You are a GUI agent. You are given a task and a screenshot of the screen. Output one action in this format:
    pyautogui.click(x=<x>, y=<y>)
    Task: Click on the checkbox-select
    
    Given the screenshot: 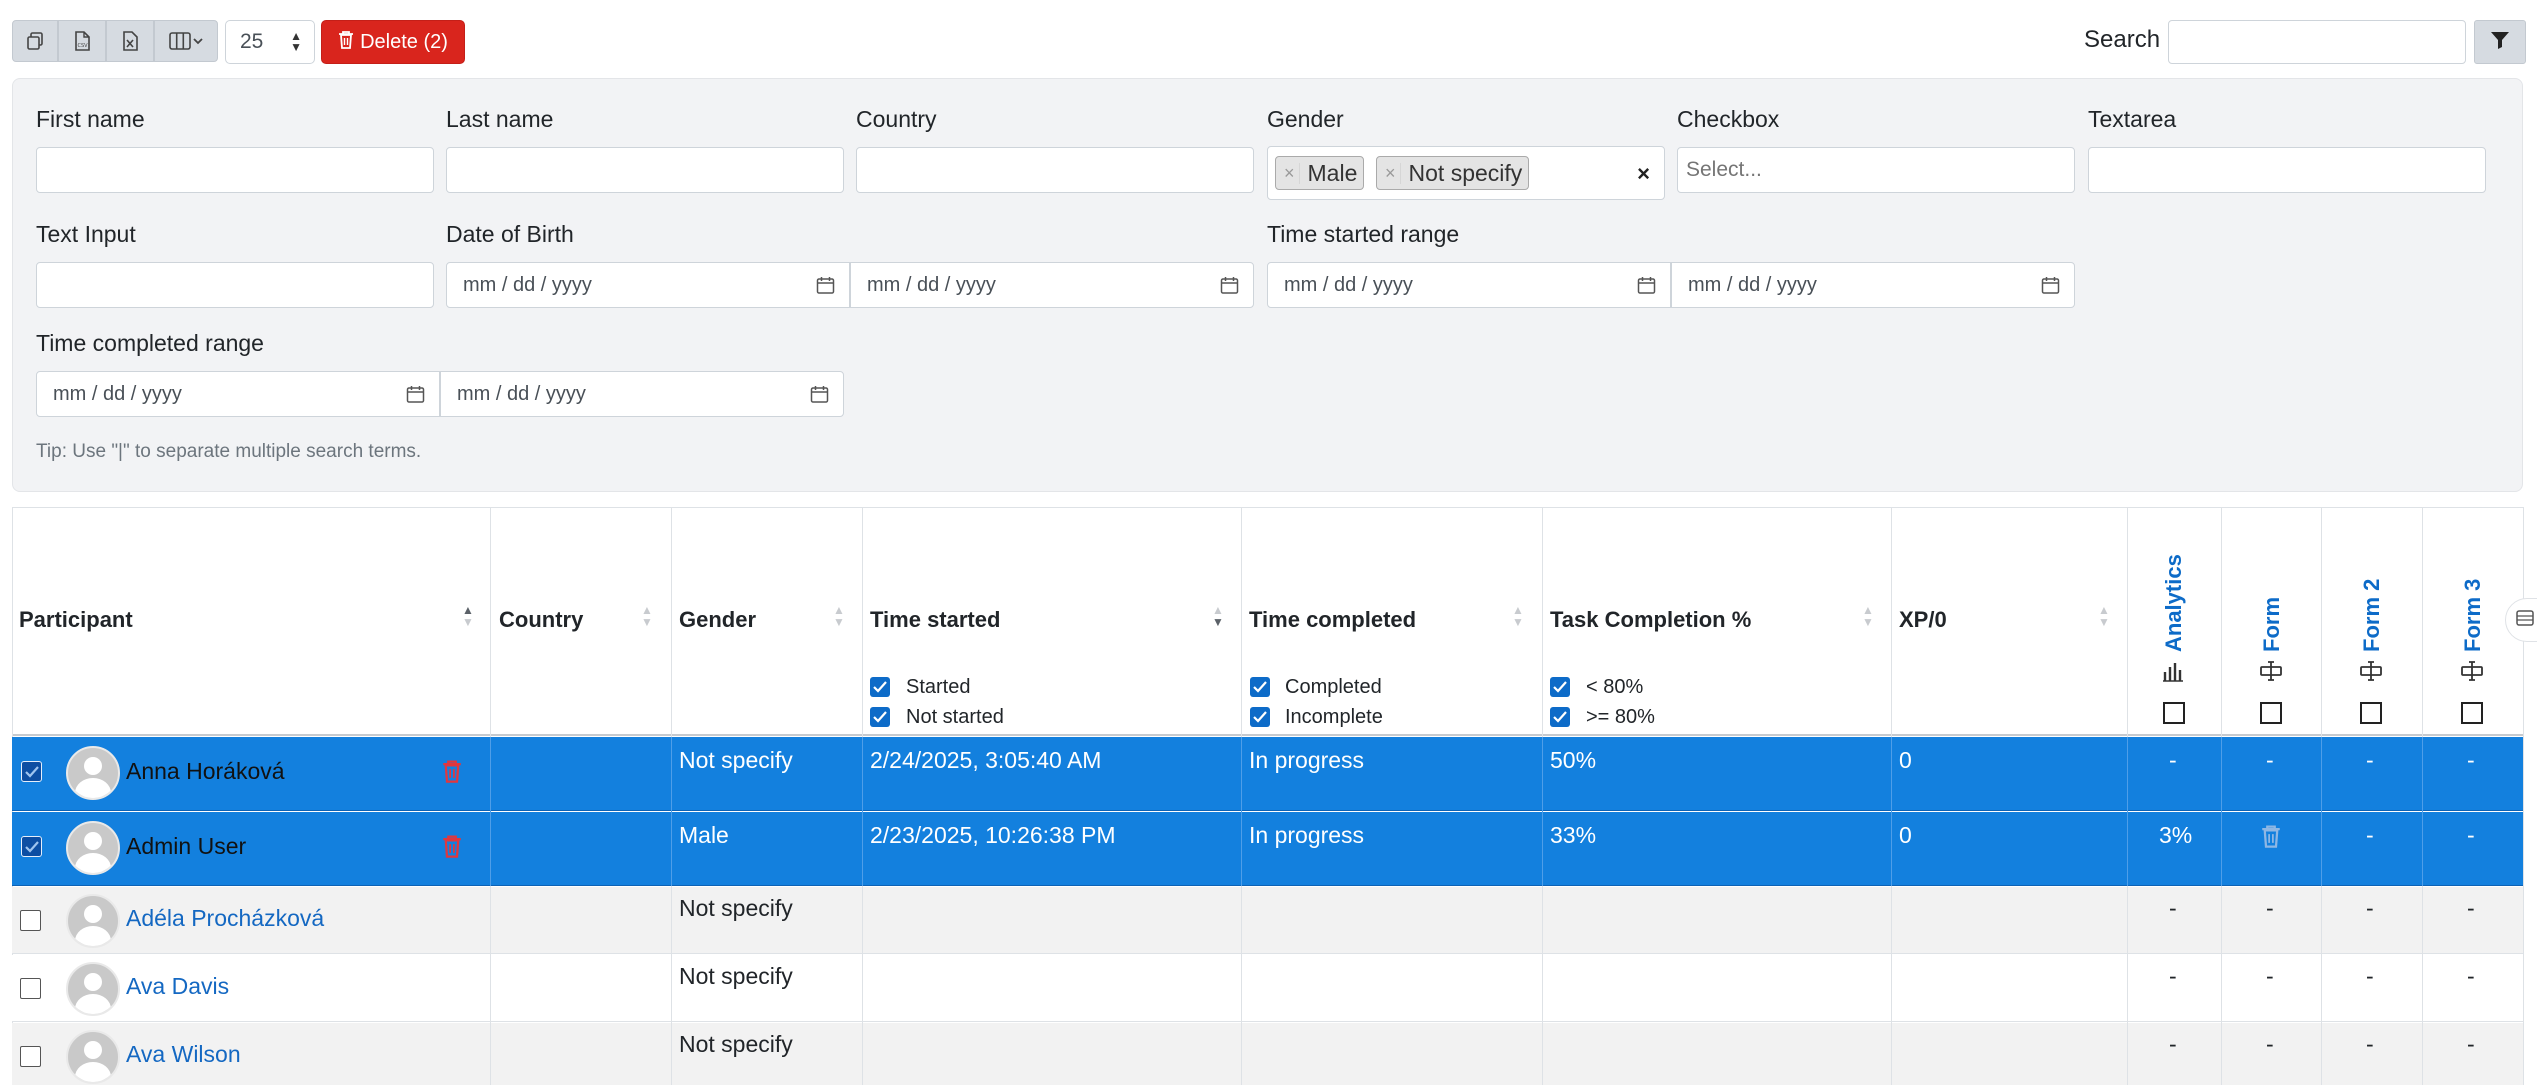 What is the action you would take?
    pyautogui.click(x=1876, y=170)
    